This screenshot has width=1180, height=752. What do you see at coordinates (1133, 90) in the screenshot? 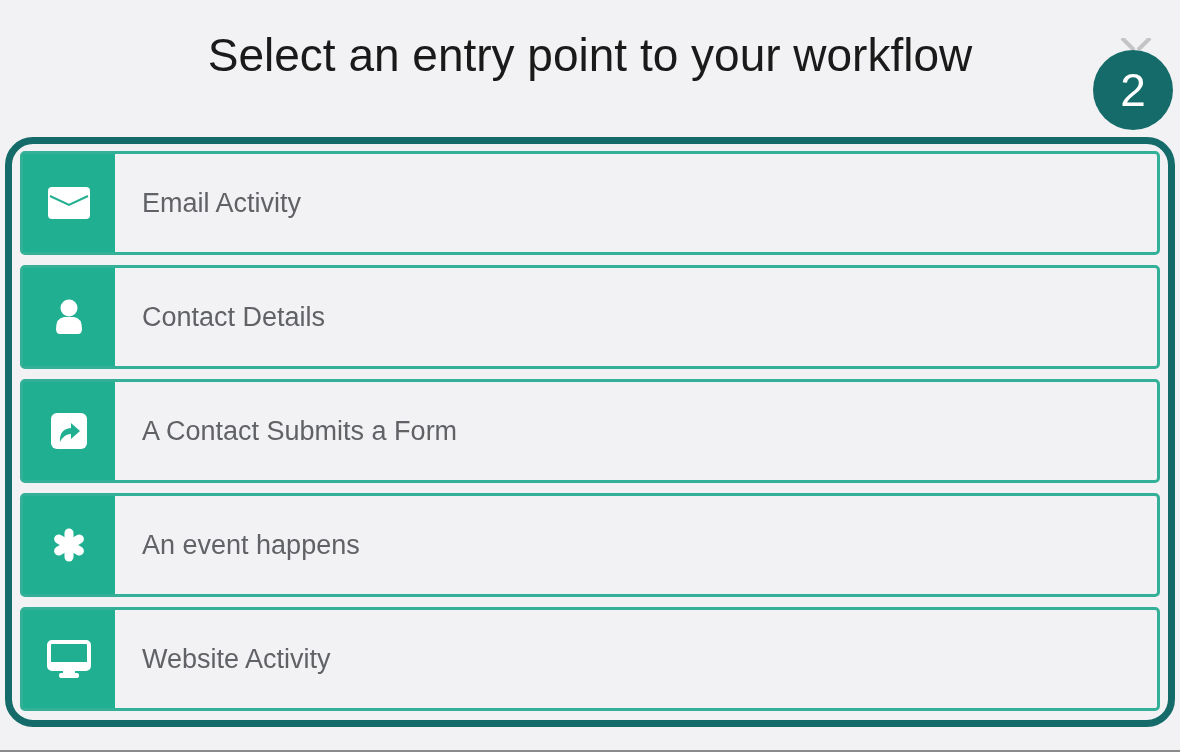
I see `step-badge: 2` at bounding box center [1133, 90].